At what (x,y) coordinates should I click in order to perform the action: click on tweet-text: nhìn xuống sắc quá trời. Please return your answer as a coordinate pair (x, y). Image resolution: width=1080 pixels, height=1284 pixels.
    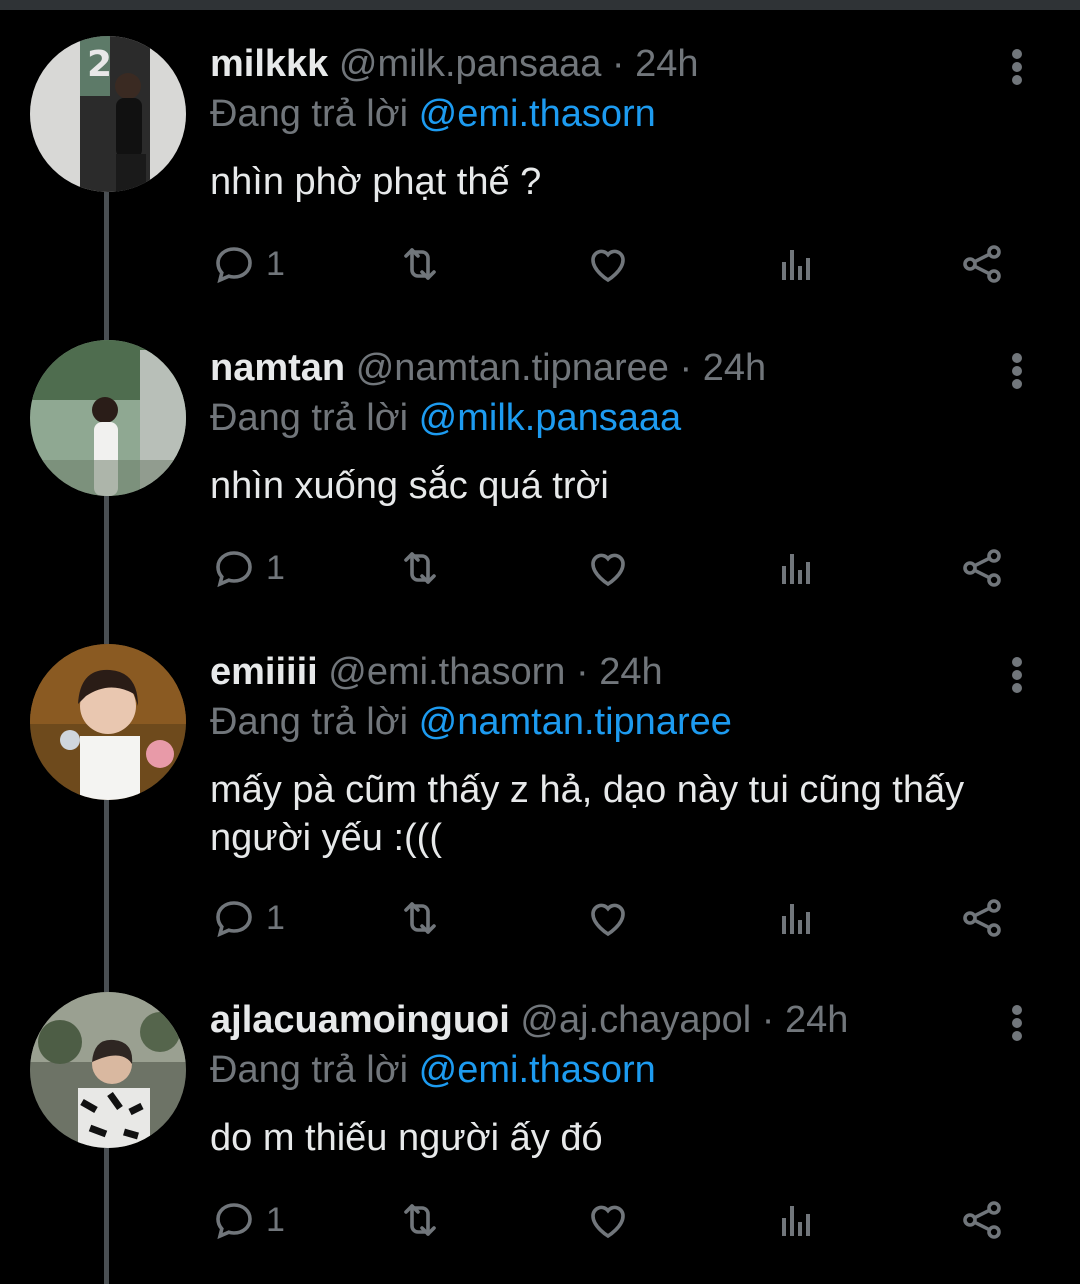
    Looking at the image, I should click on (409, 486).